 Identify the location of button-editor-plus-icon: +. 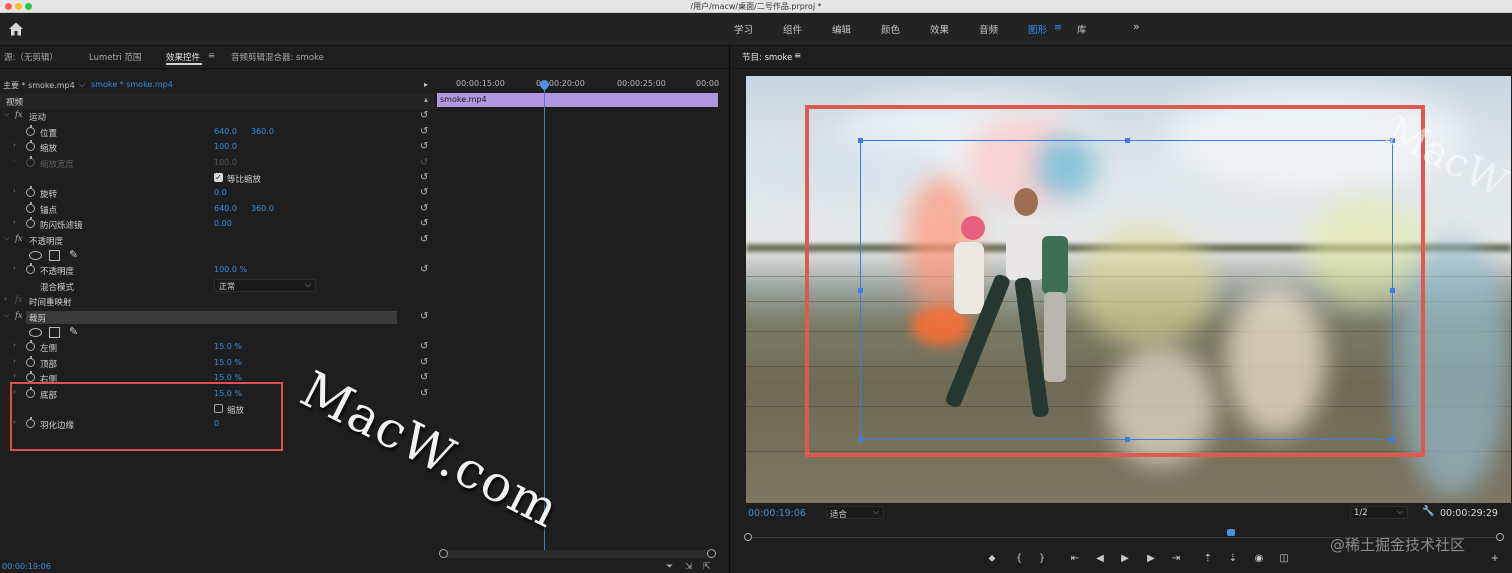
(1495, 558).